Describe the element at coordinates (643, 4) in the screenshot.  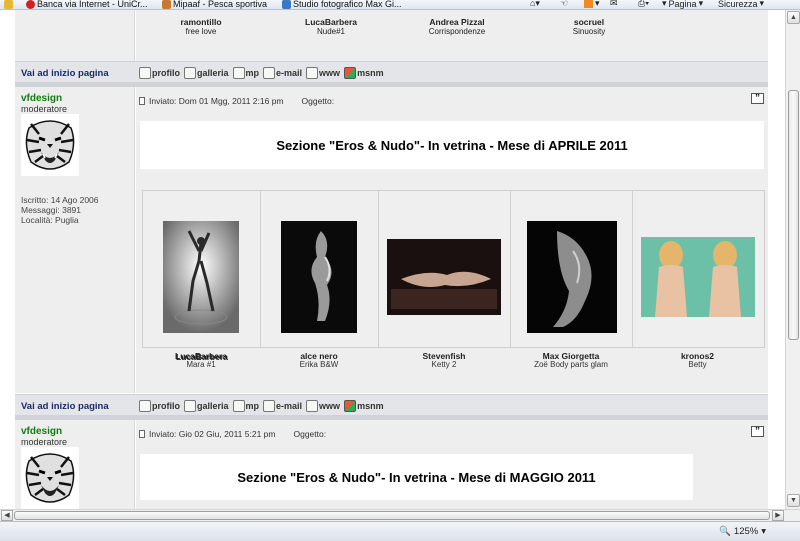
I see `print-icon: ⎙▾` at that location.